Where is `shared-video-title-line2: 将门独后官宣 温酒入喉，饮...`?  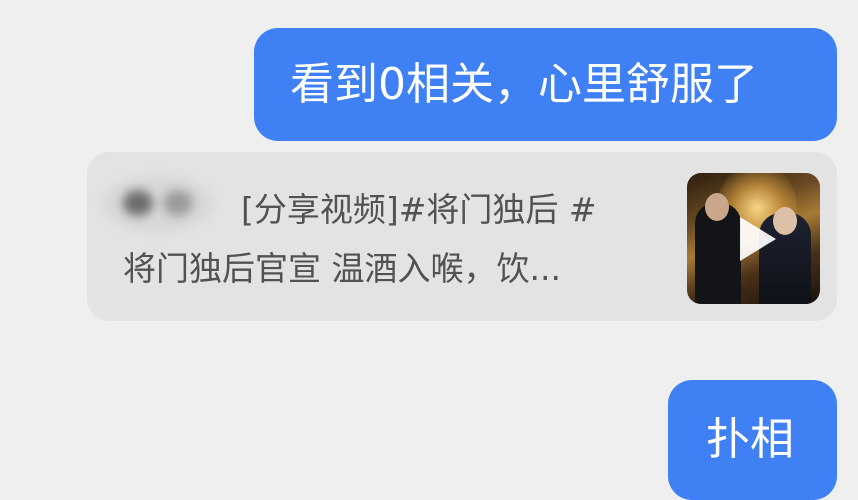
shared-video-title-line2: 将门独后官宣 温酒入喉，饮... is located at coordinates (342, 268).